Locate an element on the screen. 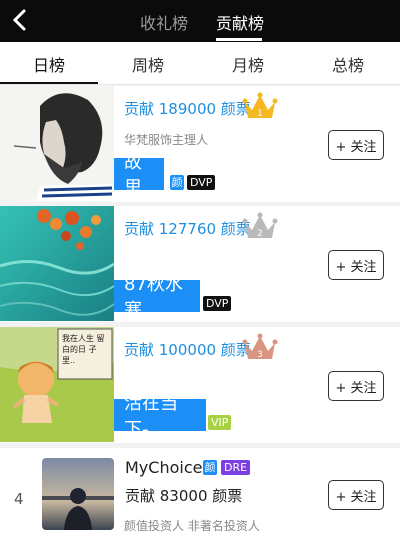  gold-crown-icon: 1 is located at coordinates (260, 105).